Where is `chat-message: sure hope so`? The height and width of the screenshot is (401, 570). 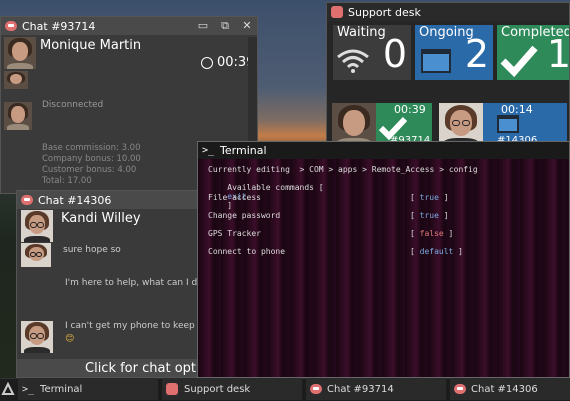 chat-message: sure hope so is located at coordinates (92, 250).